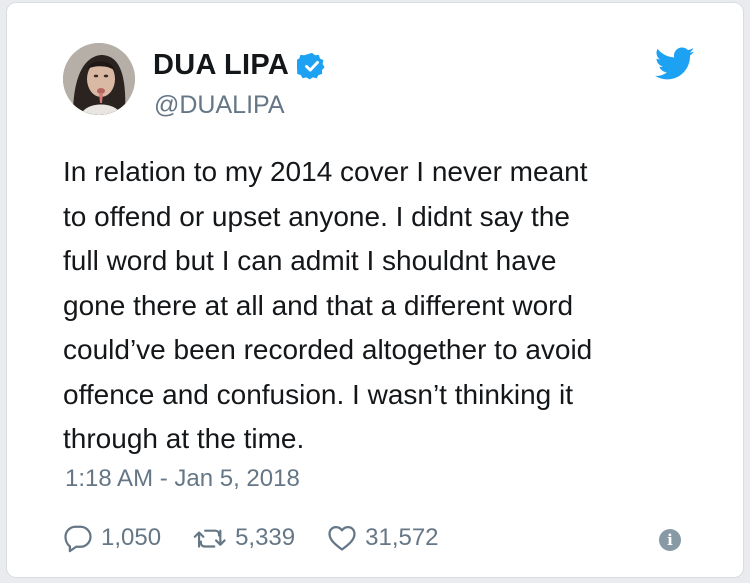  I want to click on avatar, so click(99, 79).